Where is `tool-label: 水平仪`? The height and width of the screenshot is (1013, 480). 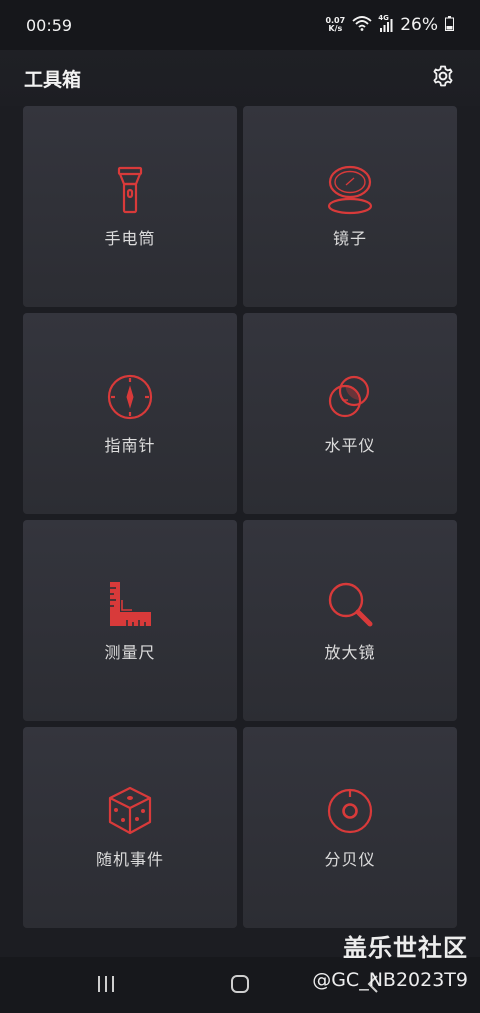 tool-label: 水平仪 is located at coordinates (350, 445).